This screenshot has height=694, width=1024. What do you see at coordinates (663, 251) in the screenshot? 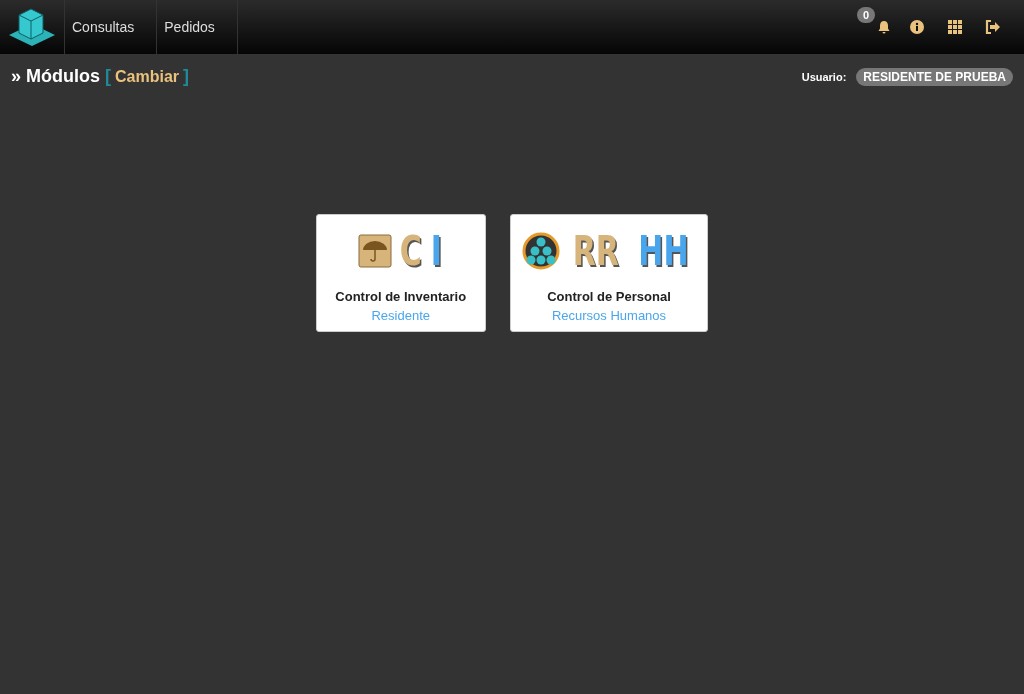
I see `logo-text: HH` at bounding box center [663, 251].